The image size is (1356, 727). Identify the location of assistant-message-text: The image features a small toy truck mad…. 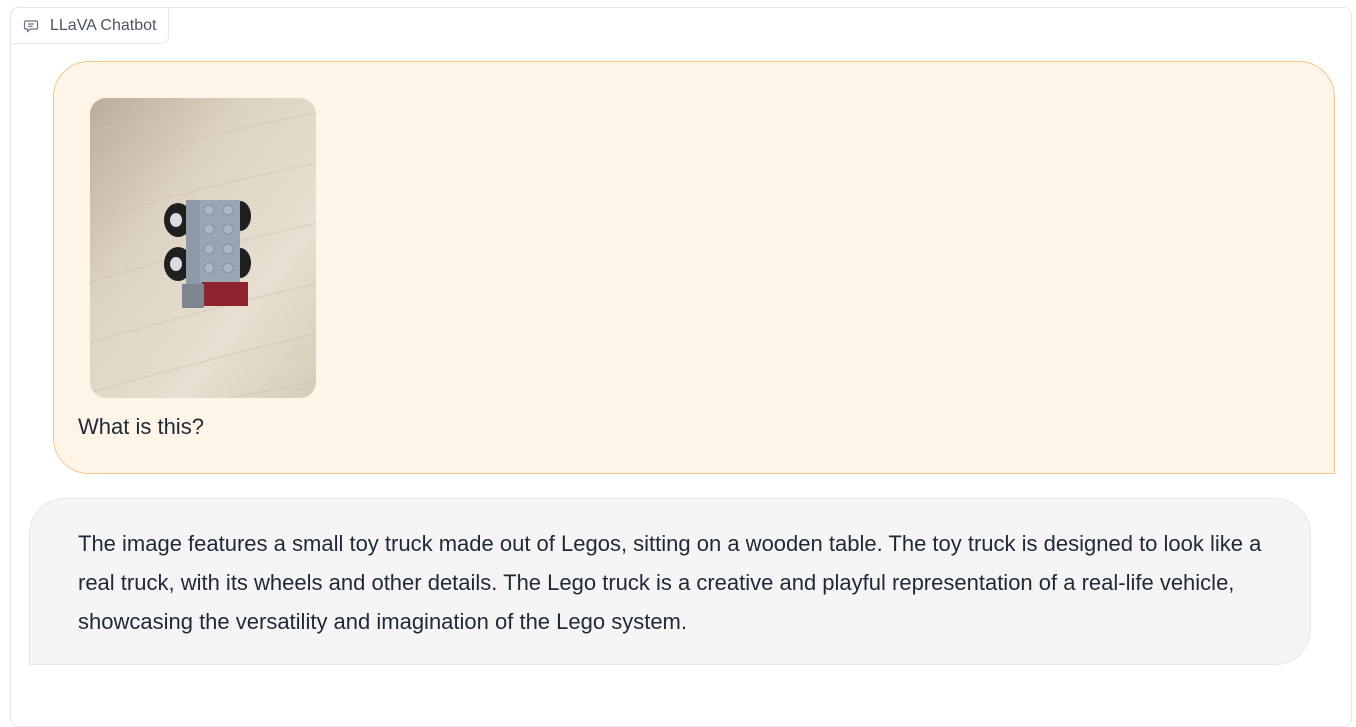
(670, 582).